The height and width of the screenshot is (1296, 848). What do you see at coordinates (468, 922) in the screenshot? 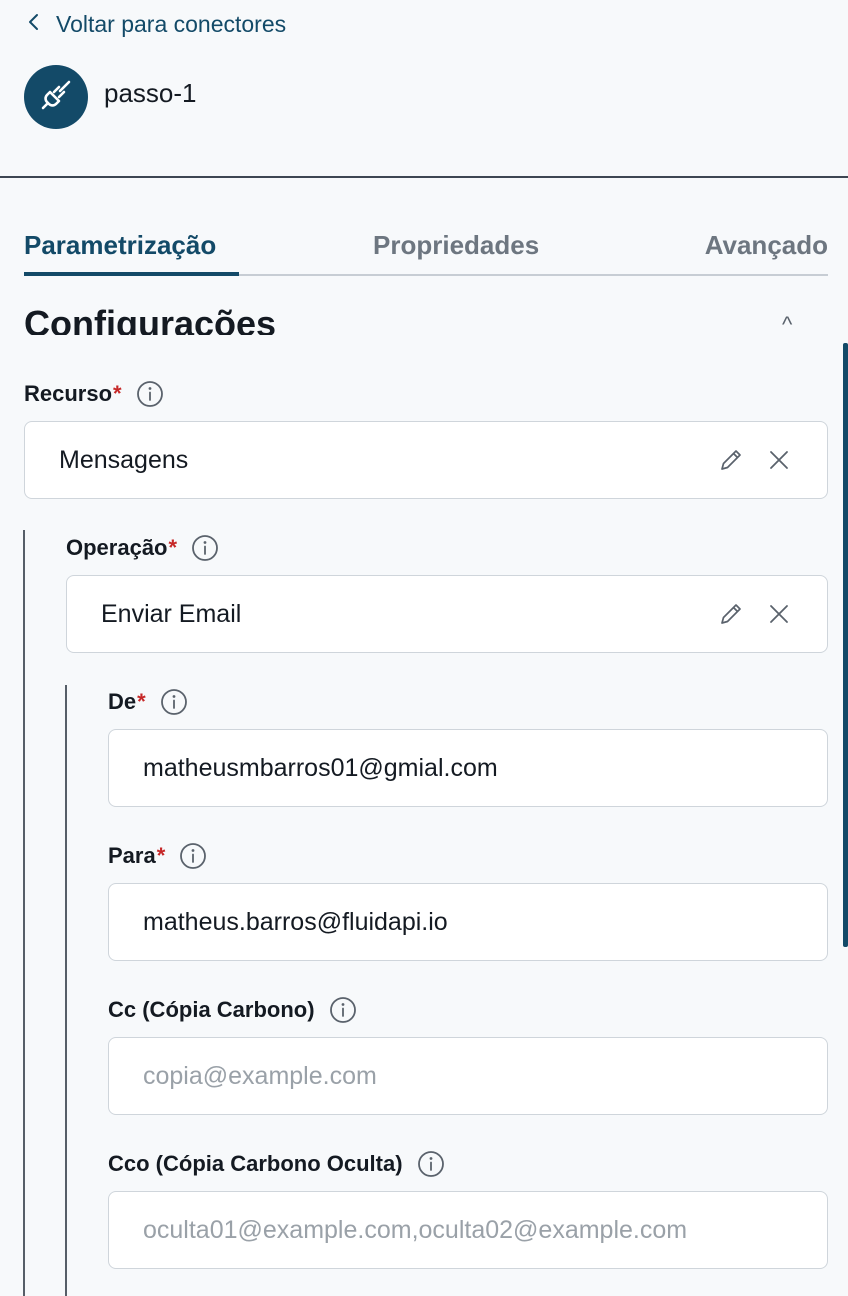
I see `para-input: matheus.barros@fluidapi.io` at bounding box center [468, 922].